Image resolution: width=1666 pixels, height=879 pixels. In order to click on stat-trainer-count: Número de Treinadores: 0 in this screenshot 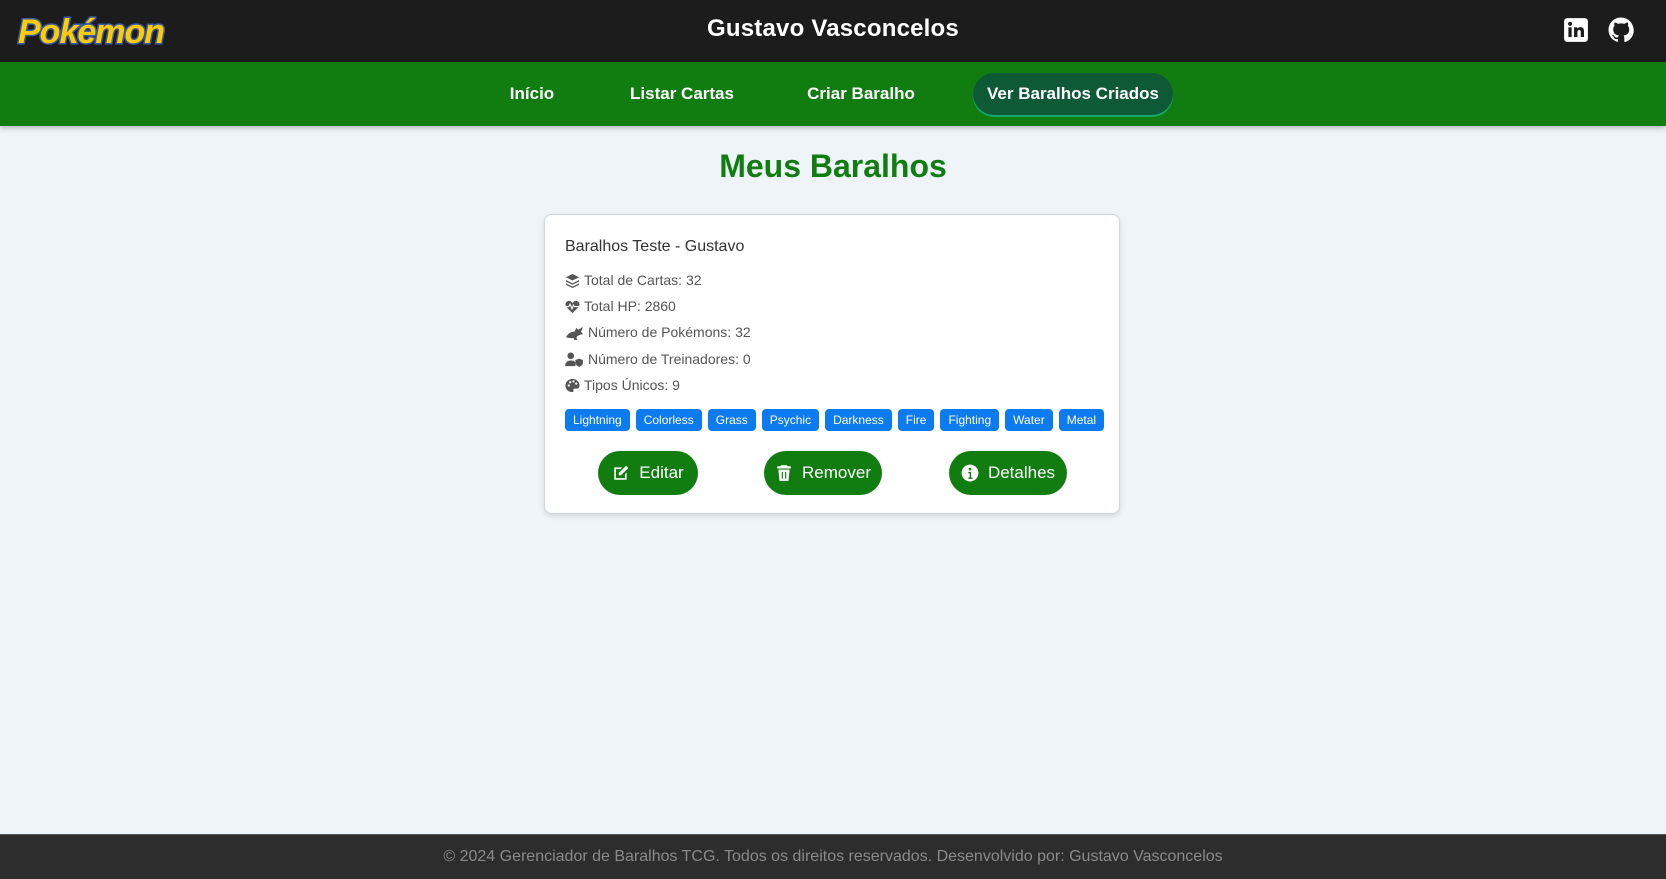, I will do `click(658, 359)`.